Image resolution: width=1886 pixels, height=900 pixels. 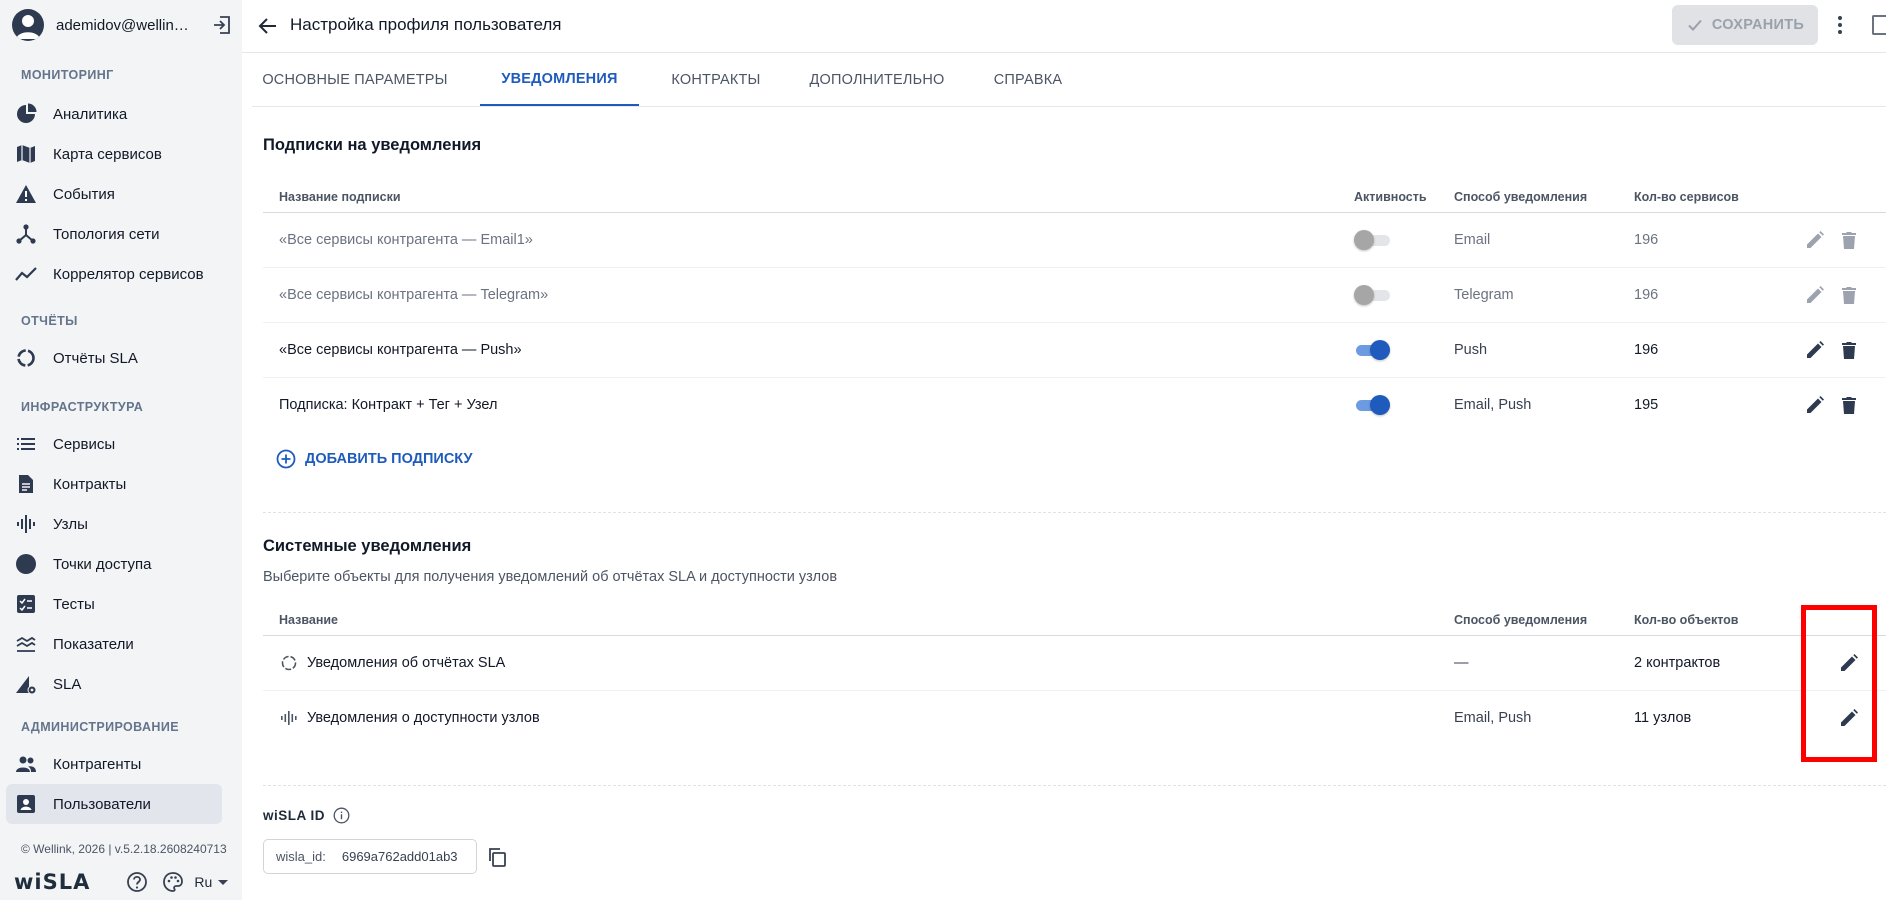 I want to click on sidebar-item-users: Пользователи, so click(x=114, y=804).